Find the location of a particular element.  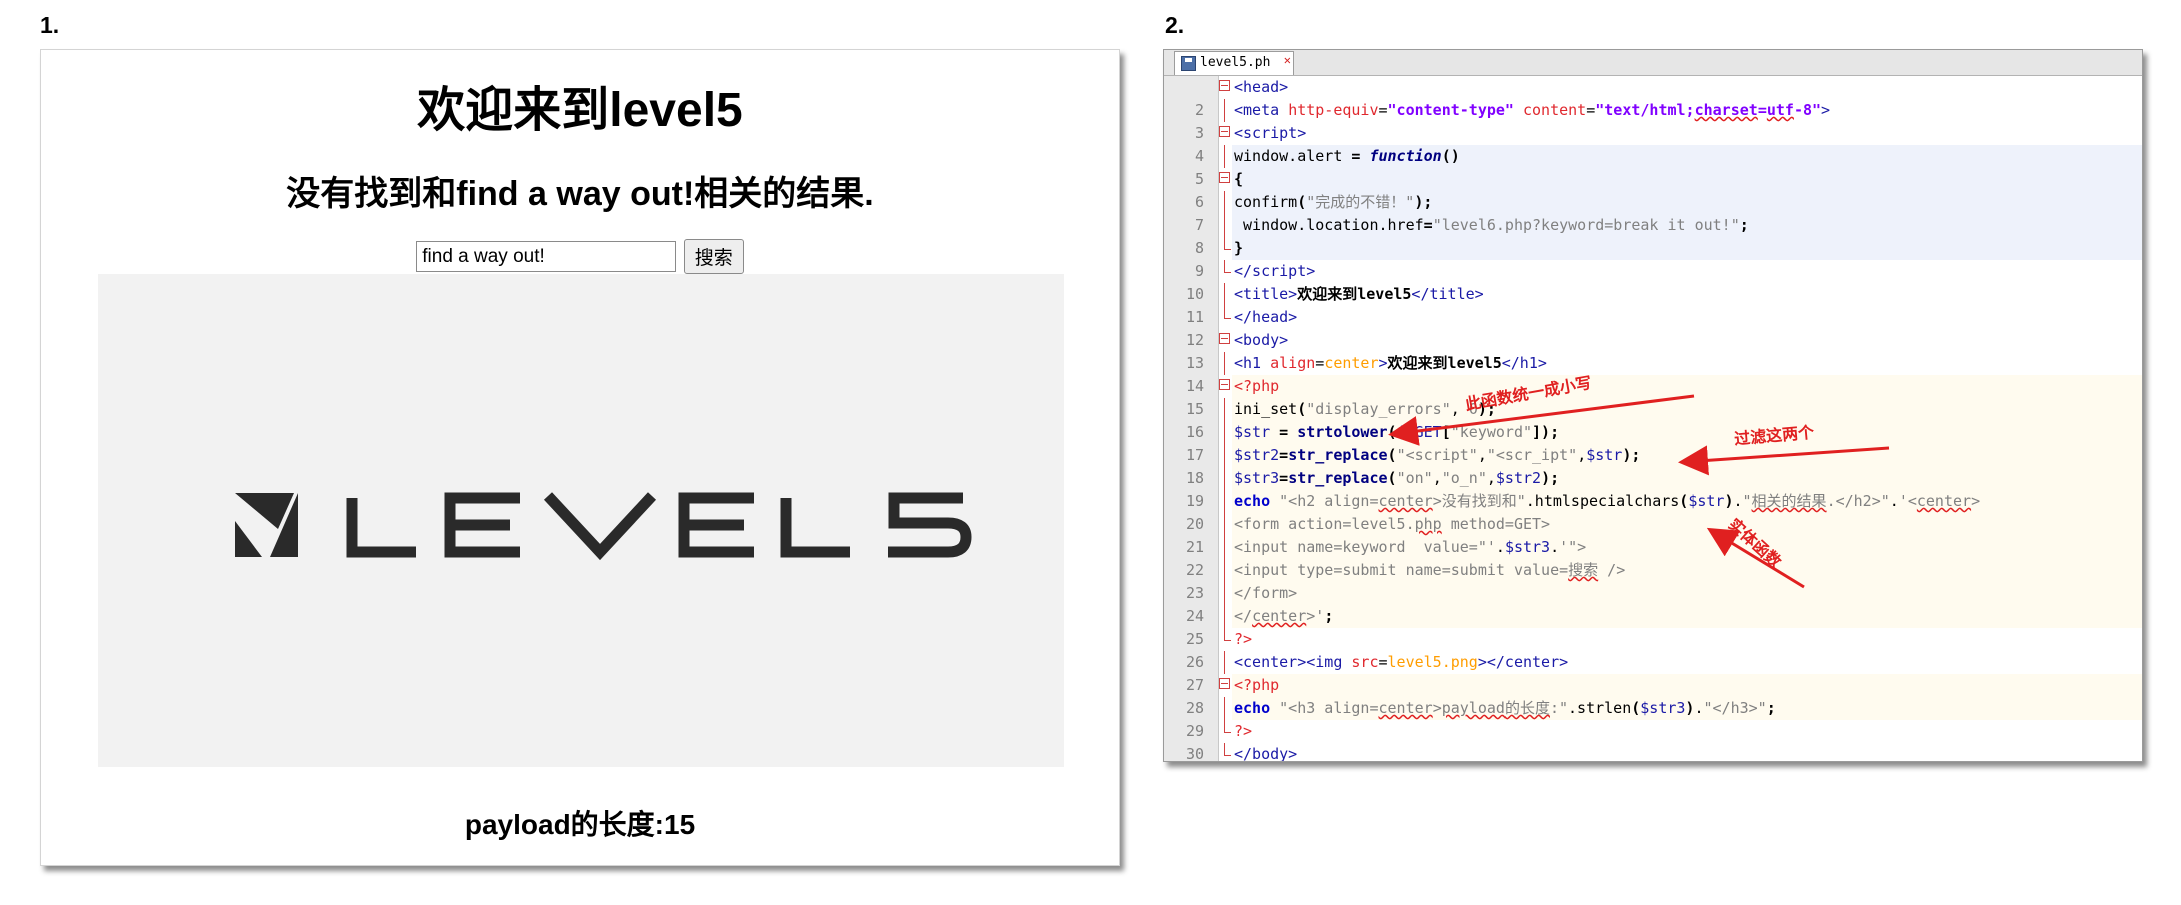

annotation-arrow-filter is located at coordinates (1784, 460).